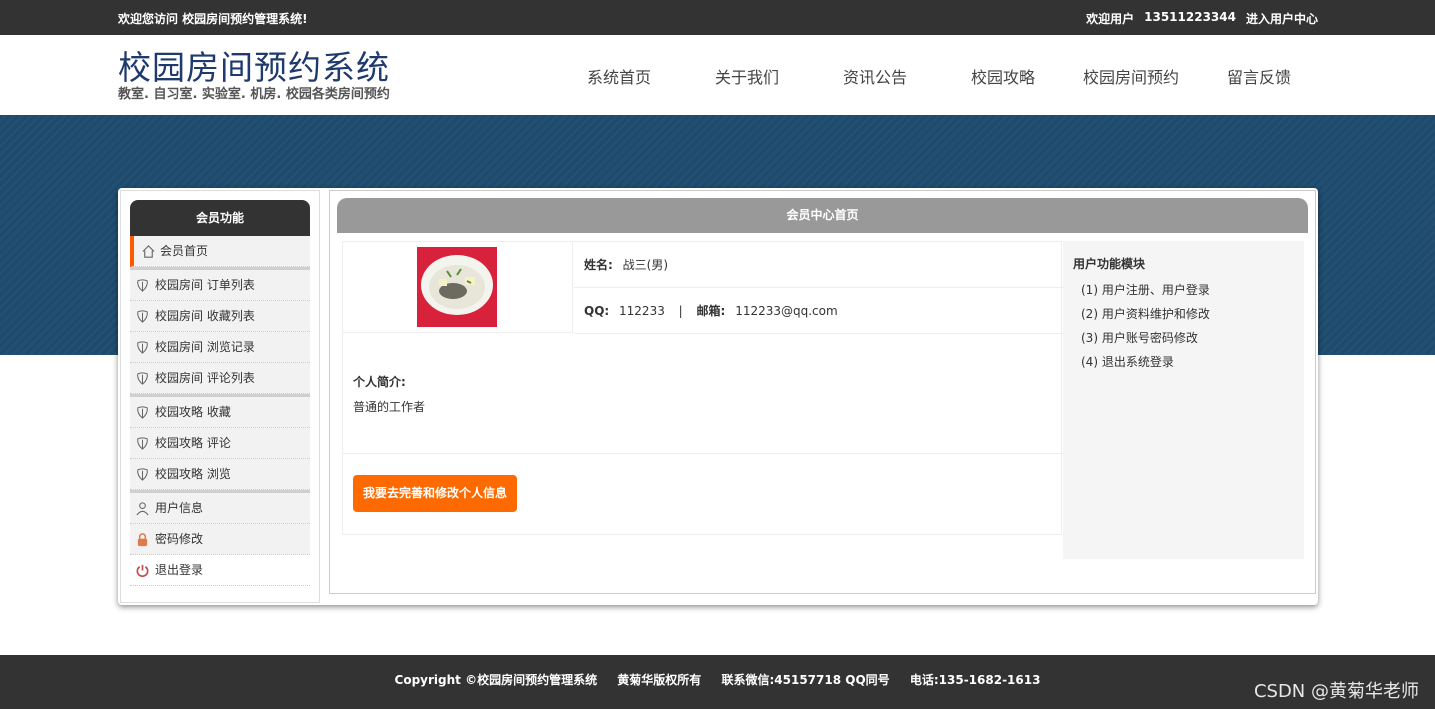 This screenshot has width=1435, height=709. I want to click on lock-icon, so click(142, 540).